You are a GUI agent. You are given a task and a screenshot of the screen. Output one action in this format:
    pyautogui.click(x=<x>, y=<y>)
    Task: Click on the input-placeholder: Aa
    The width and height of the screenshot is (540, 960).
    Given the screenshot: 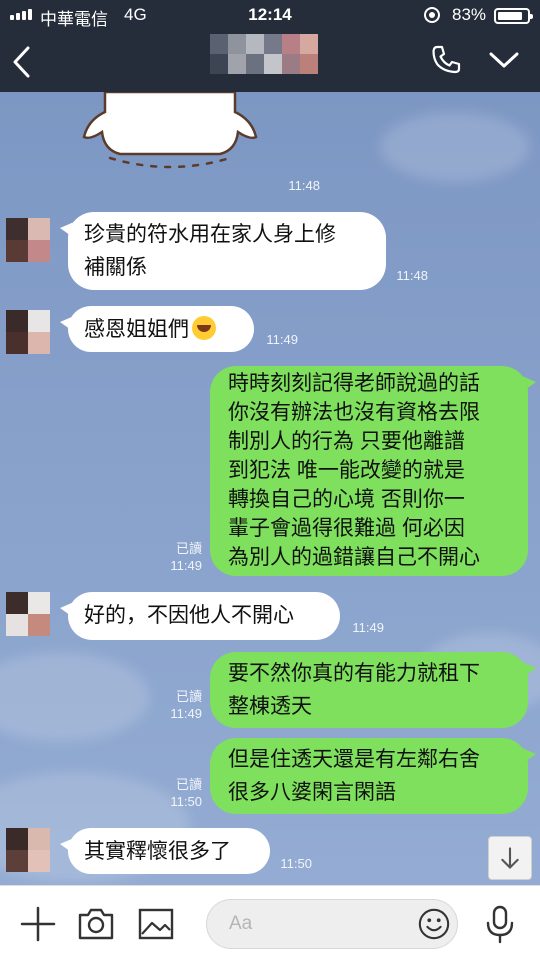 What is the action you would take?
    pyautogui.click(x=241, y=923)
    